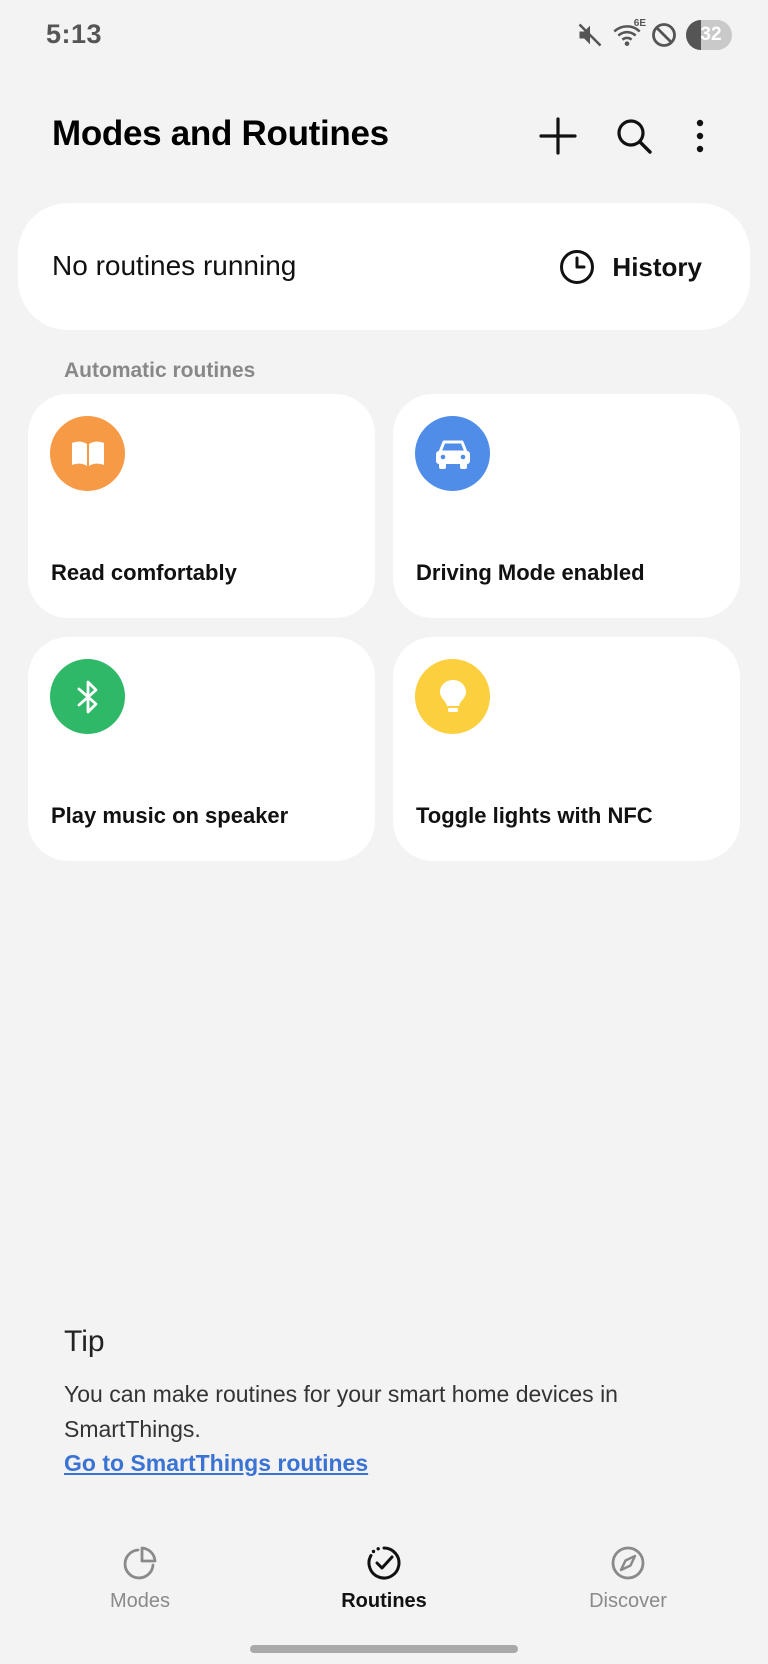  What do you see at coordinates (140, 1584) in the screenshot?
I see `nav-item-modes: Modes` at bounding box center [140, 1584].